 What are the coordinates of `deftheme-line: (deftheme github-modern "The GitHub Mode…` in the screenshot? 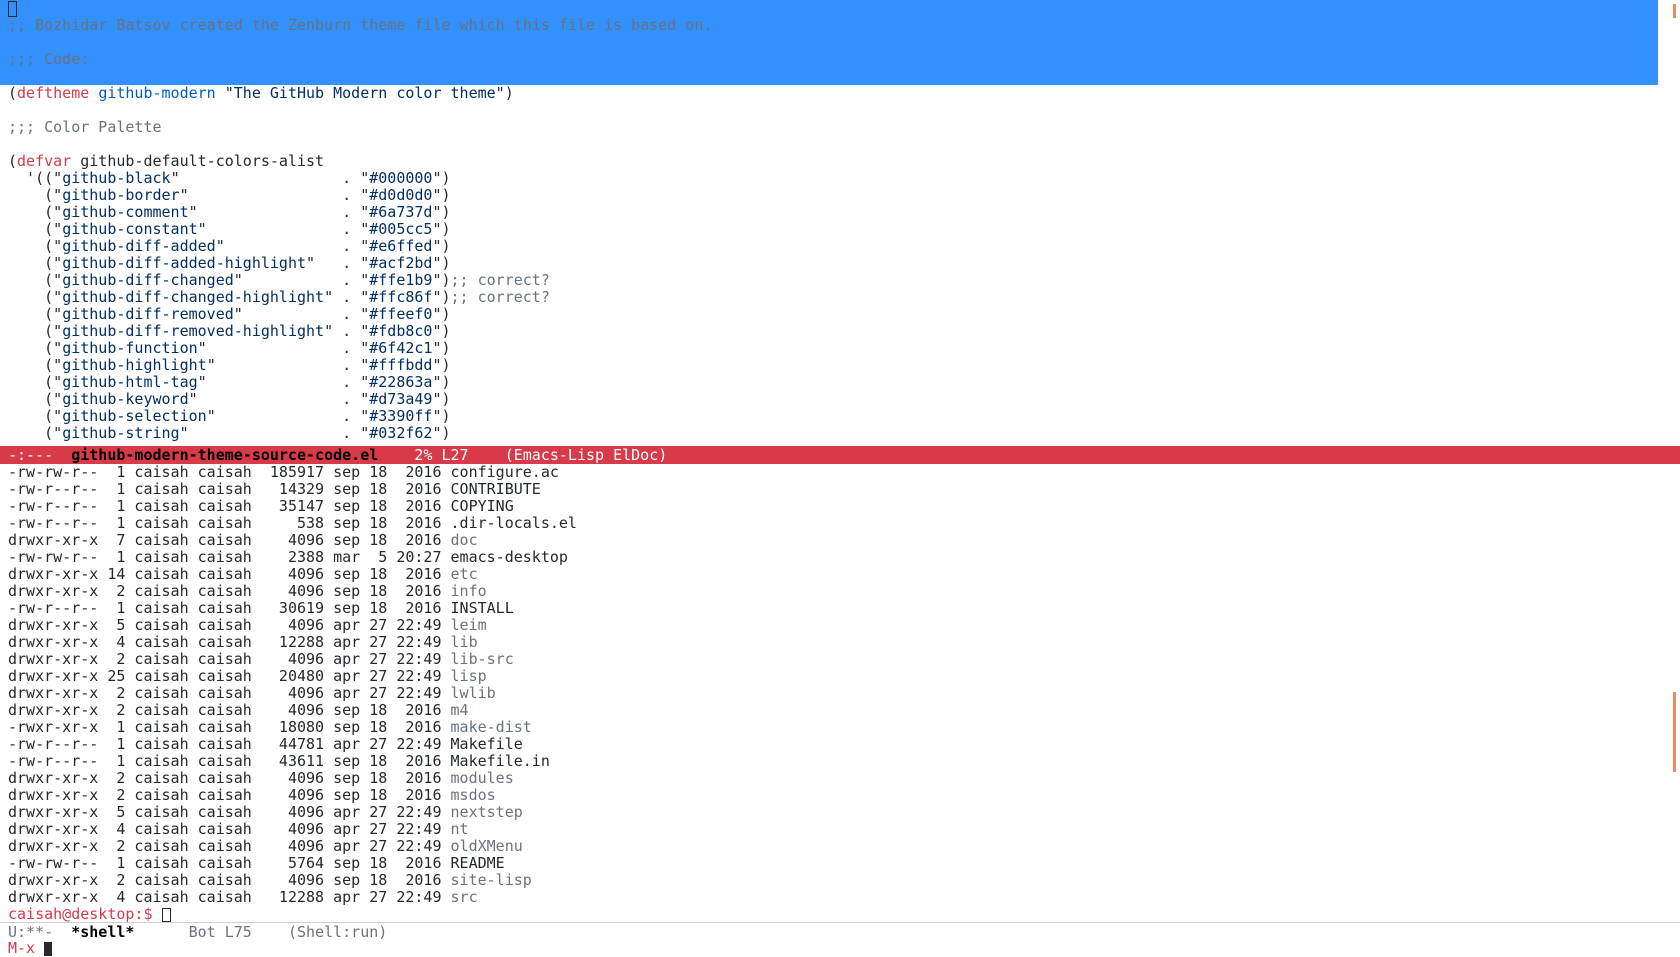 It's located at (840, 93).